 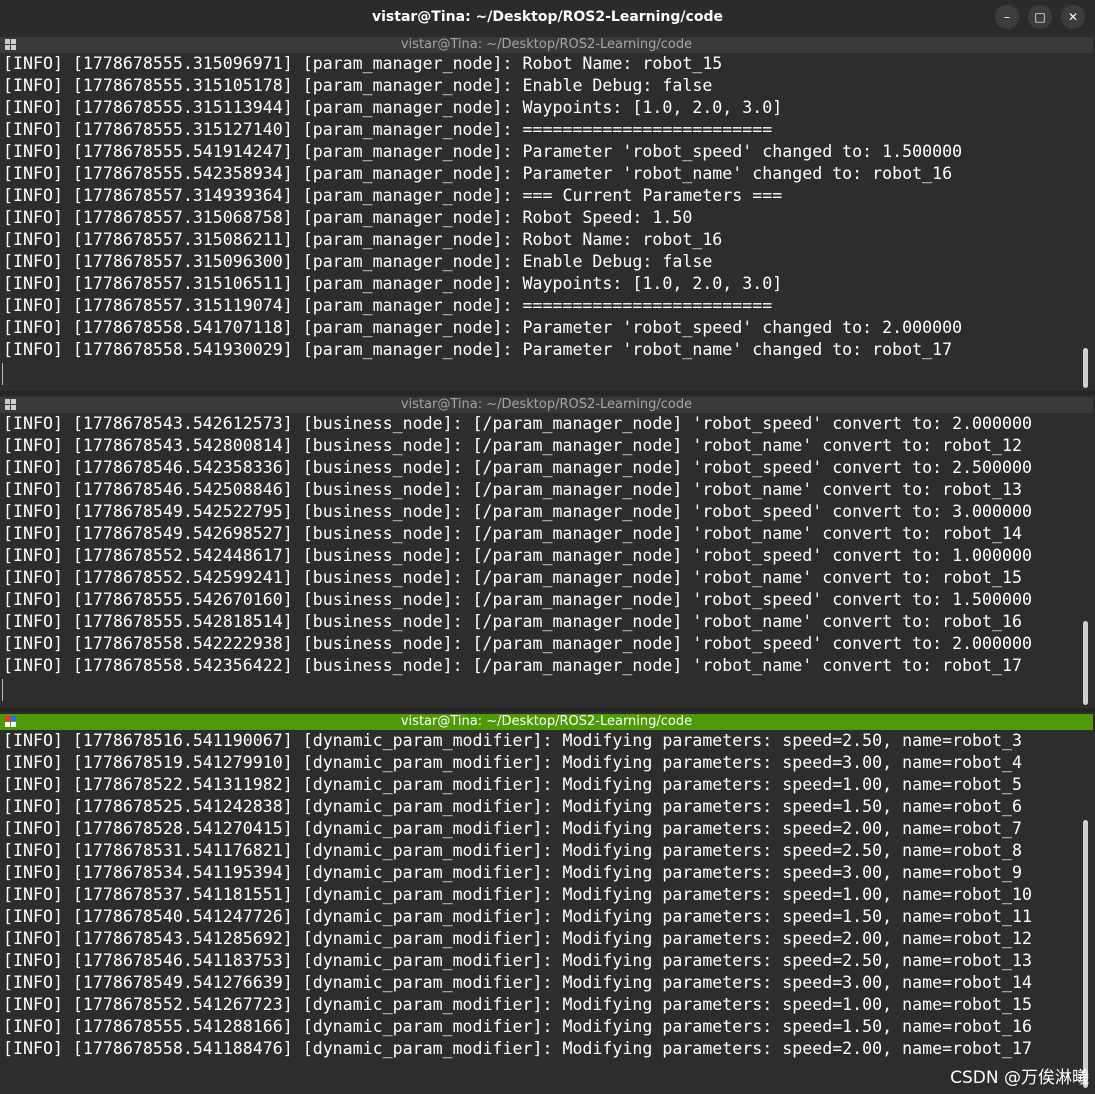 What do you see at coordinates (1019, 1078) in the screenshot?
I see `watermark: CSDN @万俟淋曦` at bounding box center [1019, 1078].